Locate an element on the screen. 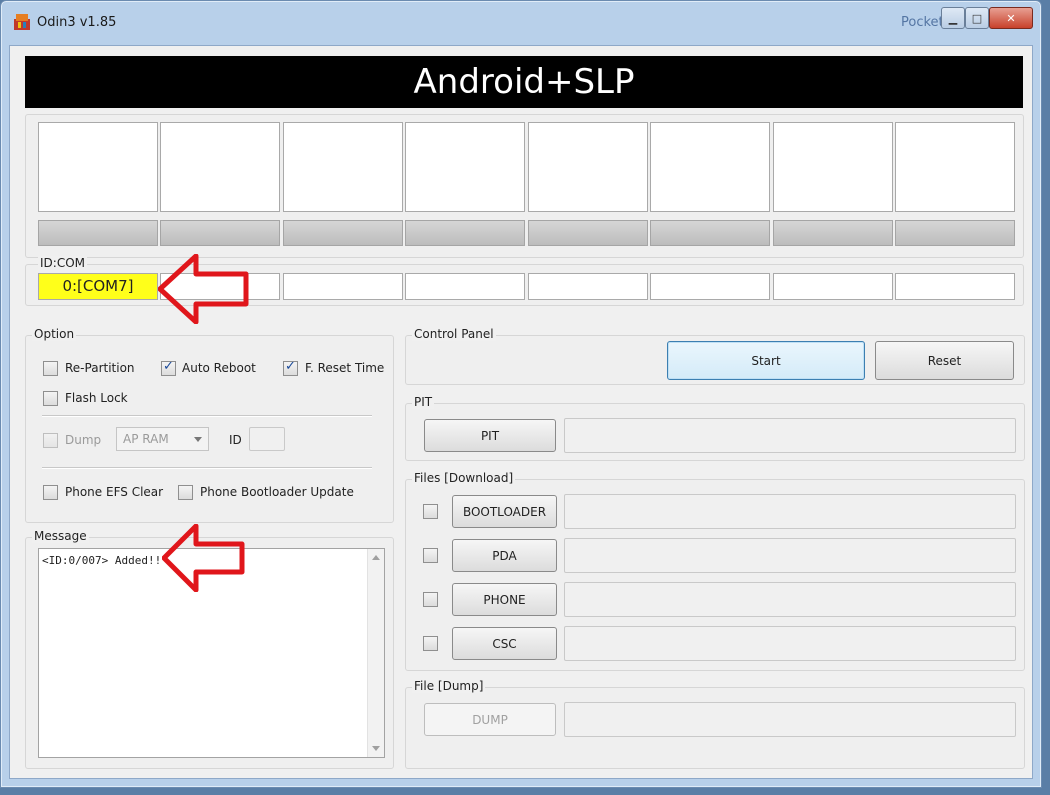 The width and height of the screenshot is (1050, 795). files-download-label: Files [Download] is located at coordinates (464, 478).